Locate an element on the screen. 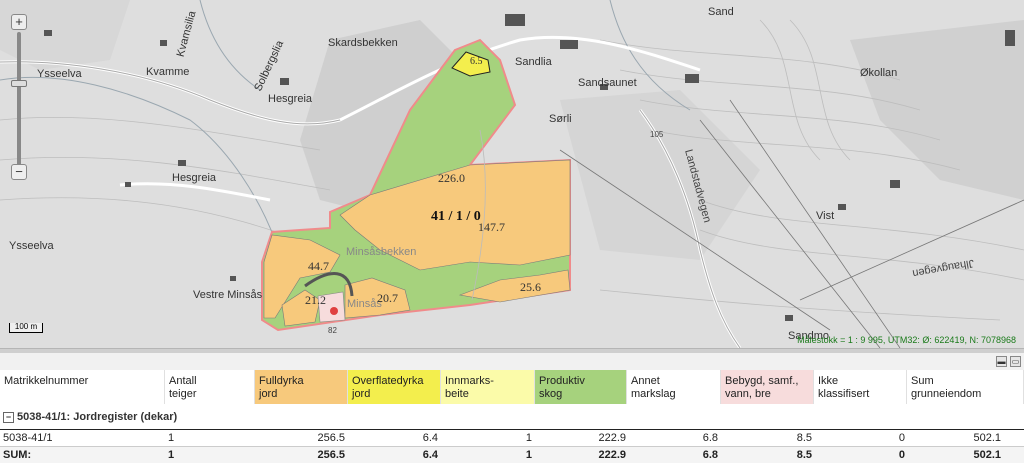 The image size is (1024, 465). road-number: 82 is located at coordinates (332, 330).